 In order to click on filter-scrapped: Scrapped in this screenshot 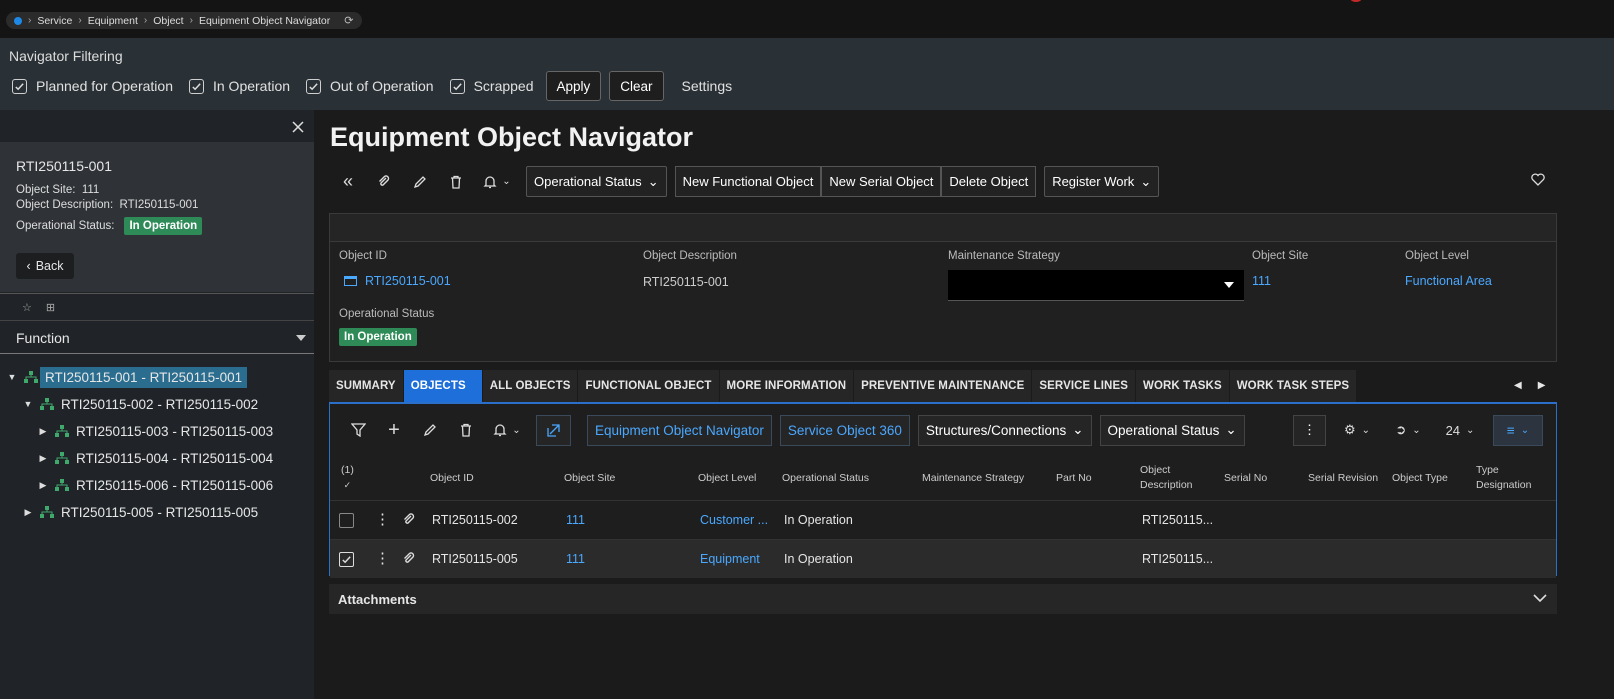, I will do `click(491, 86)`.